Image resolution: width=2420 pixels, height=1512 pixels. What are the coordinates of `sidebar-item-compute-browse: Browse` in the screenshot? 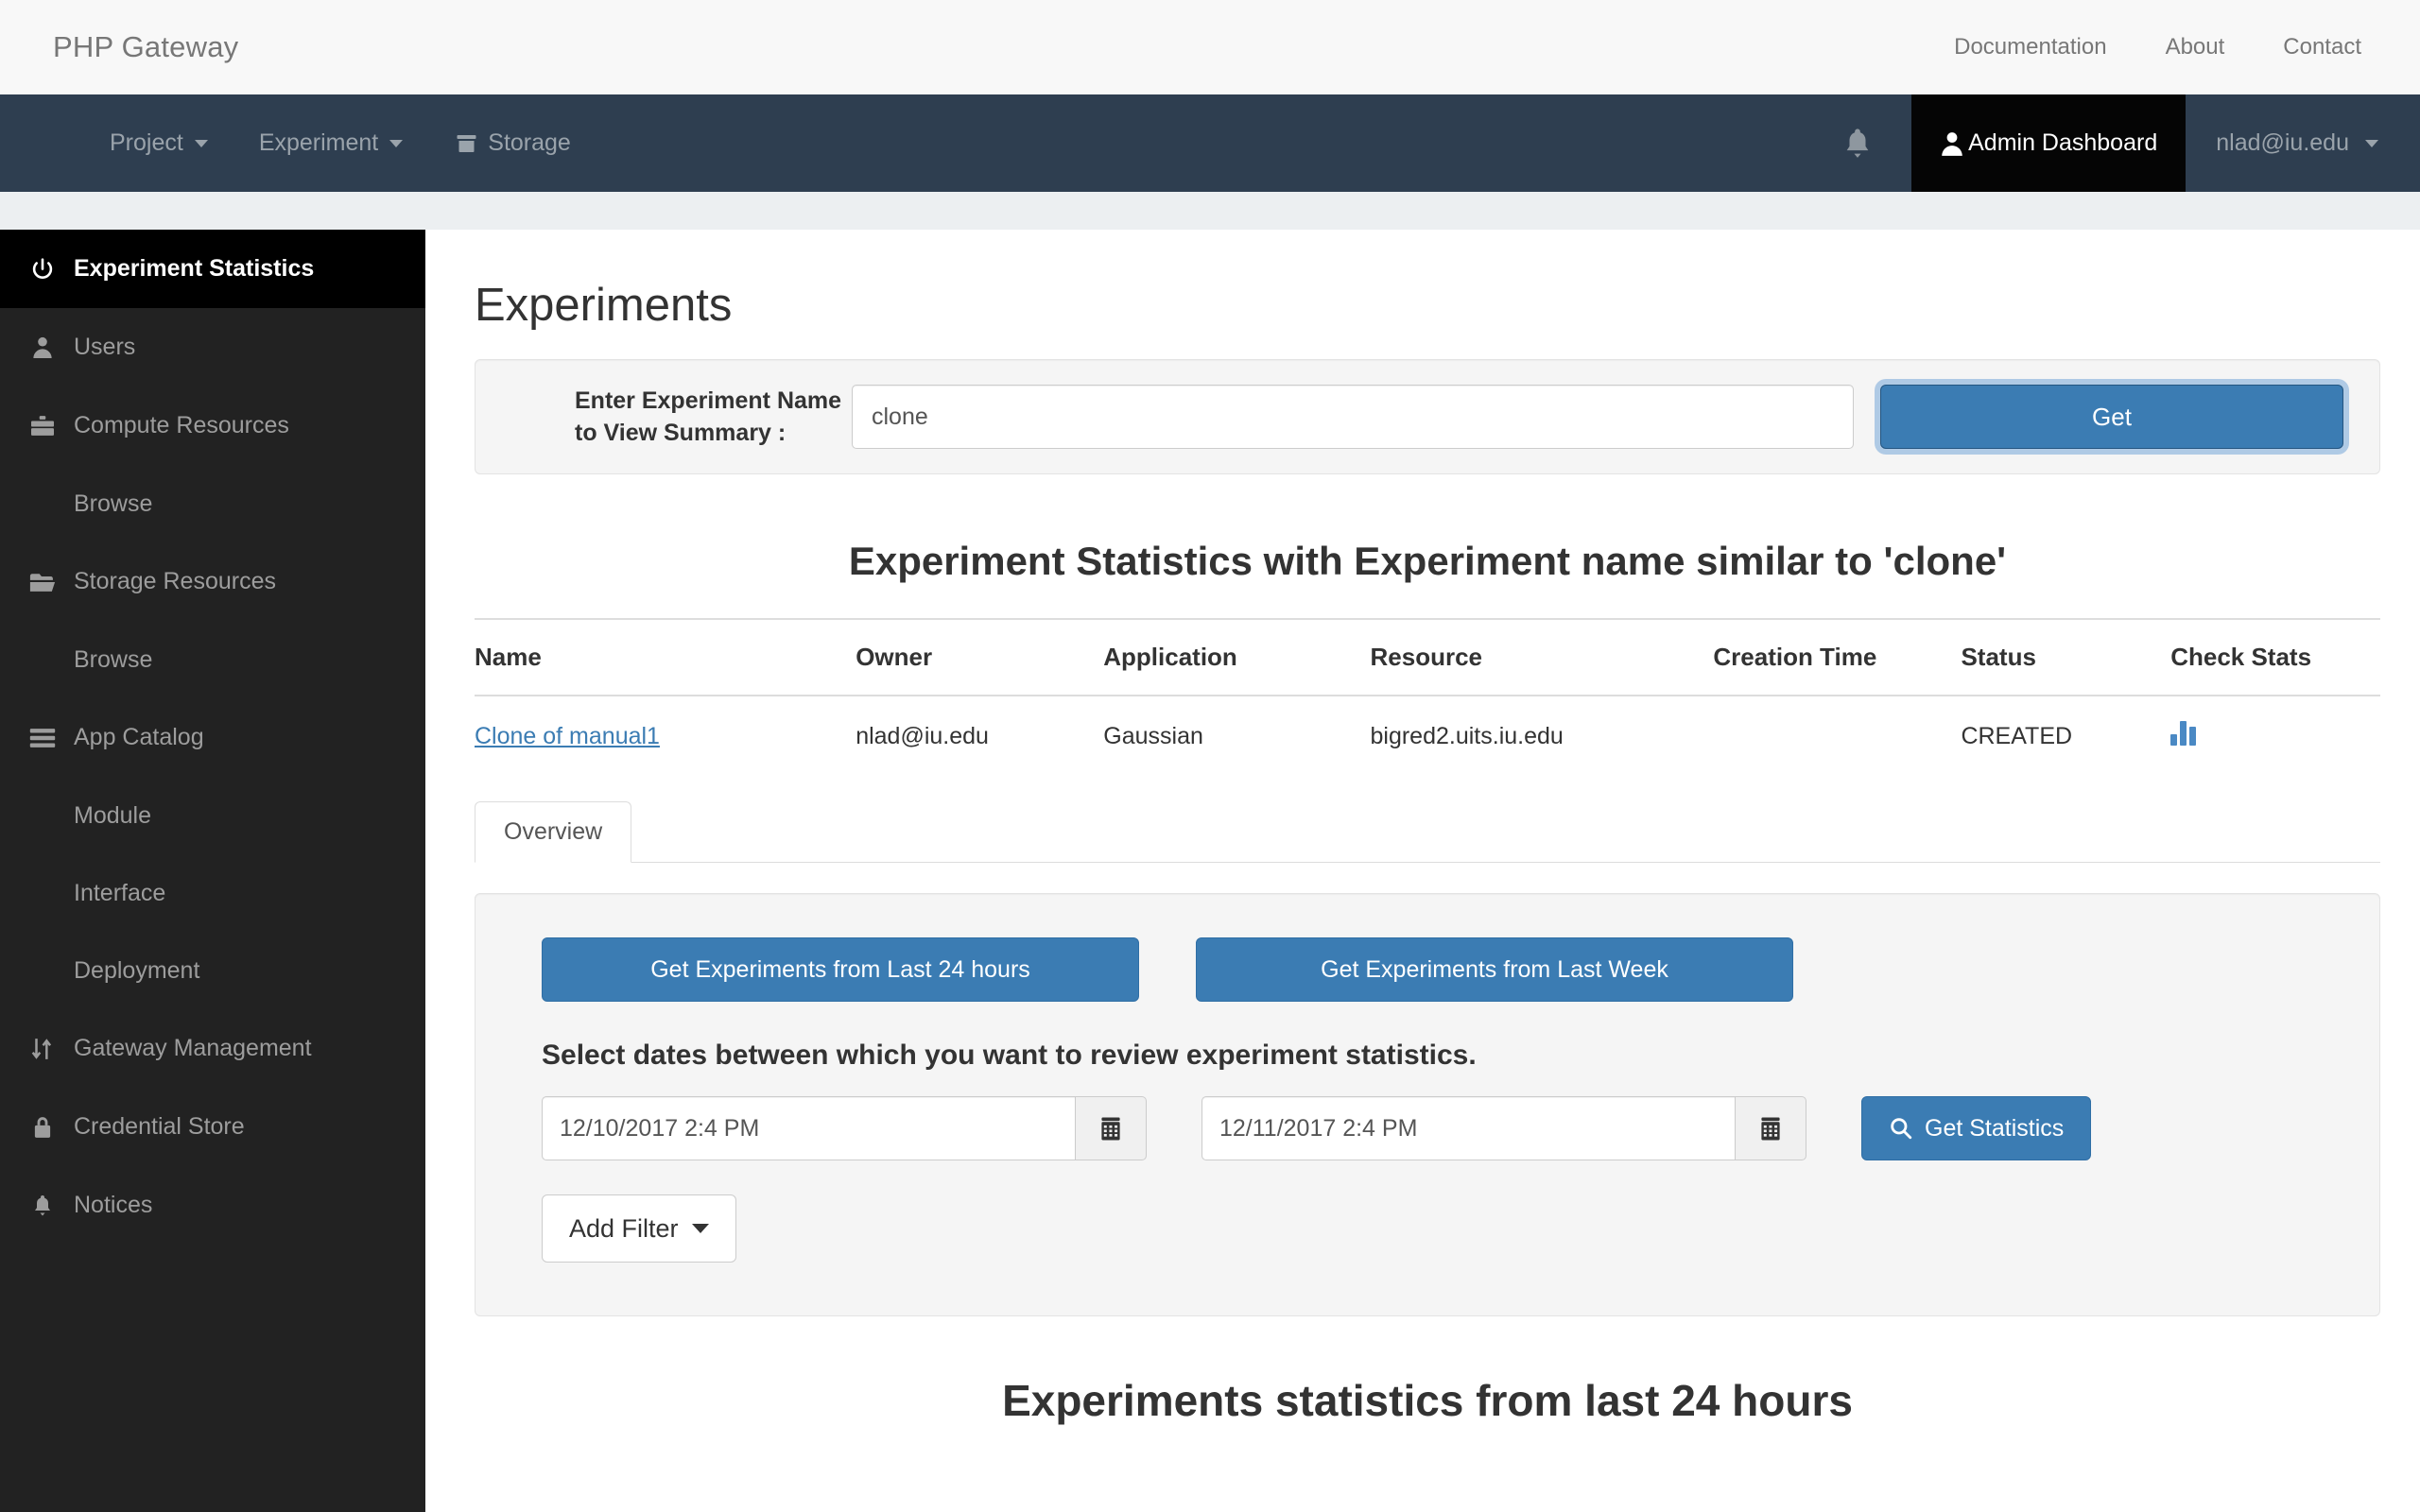 It's located at (212, 503).